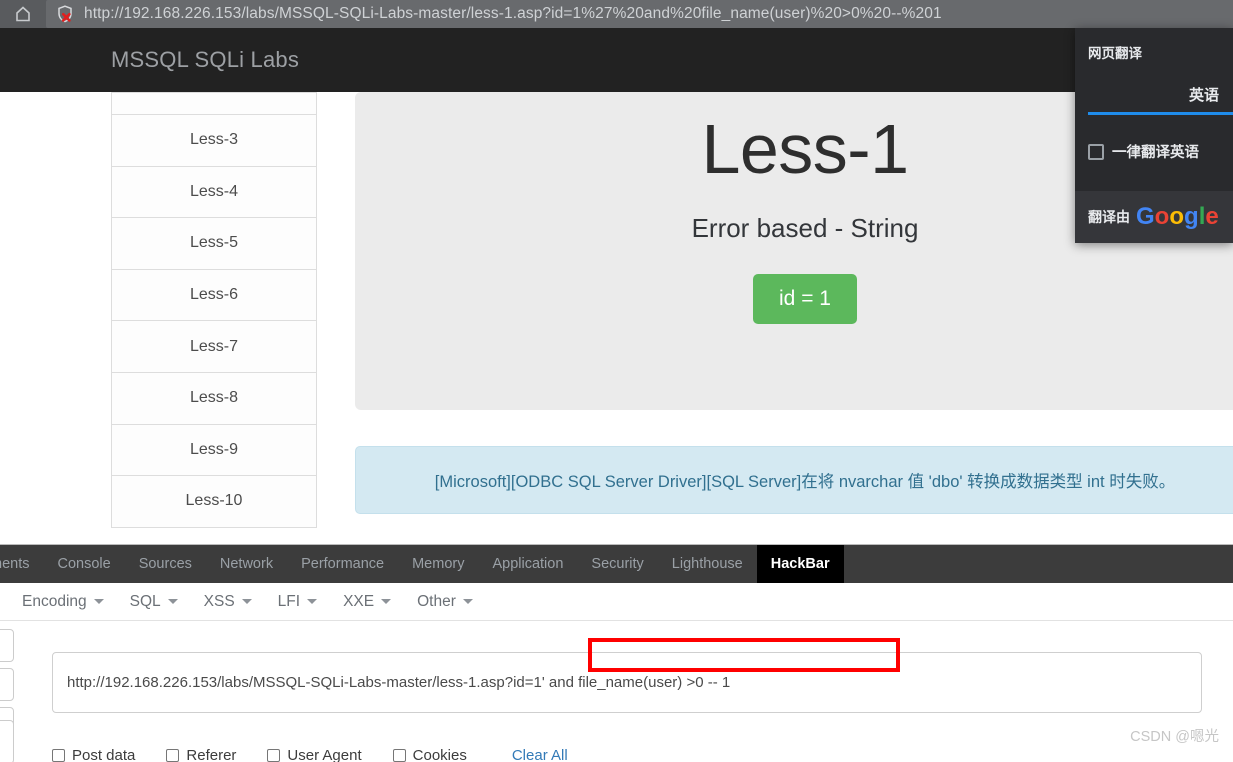  What do you see at coordinates (236, 602) in the screenshot?
I see `menu-xss: XSS` at bounding box center [236, 602].